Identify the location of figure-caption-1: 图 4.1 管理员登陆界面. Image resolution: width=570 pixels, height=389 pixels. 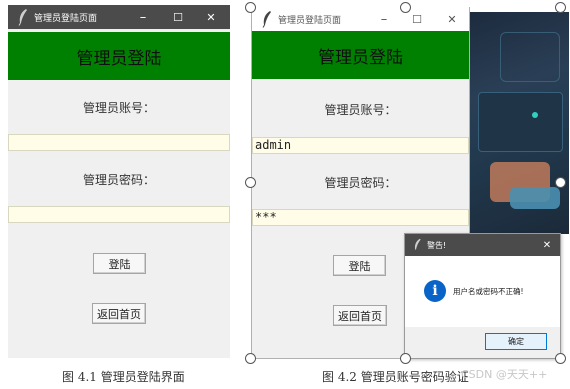
(123, 377).